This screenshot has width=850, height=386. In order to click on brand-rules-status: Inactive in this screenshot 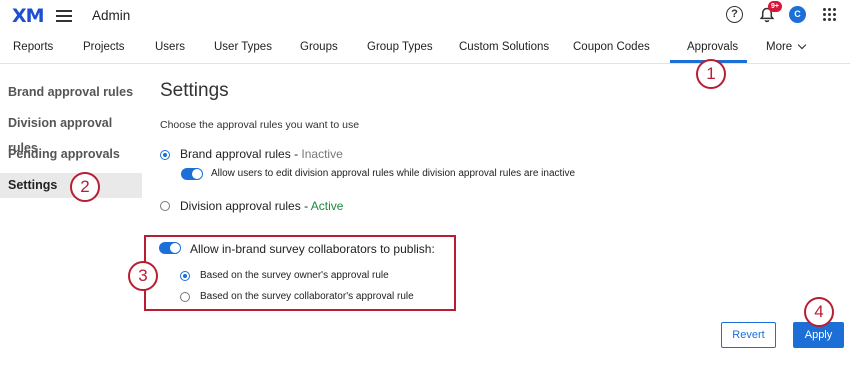, I will do `click(322, 154)`.